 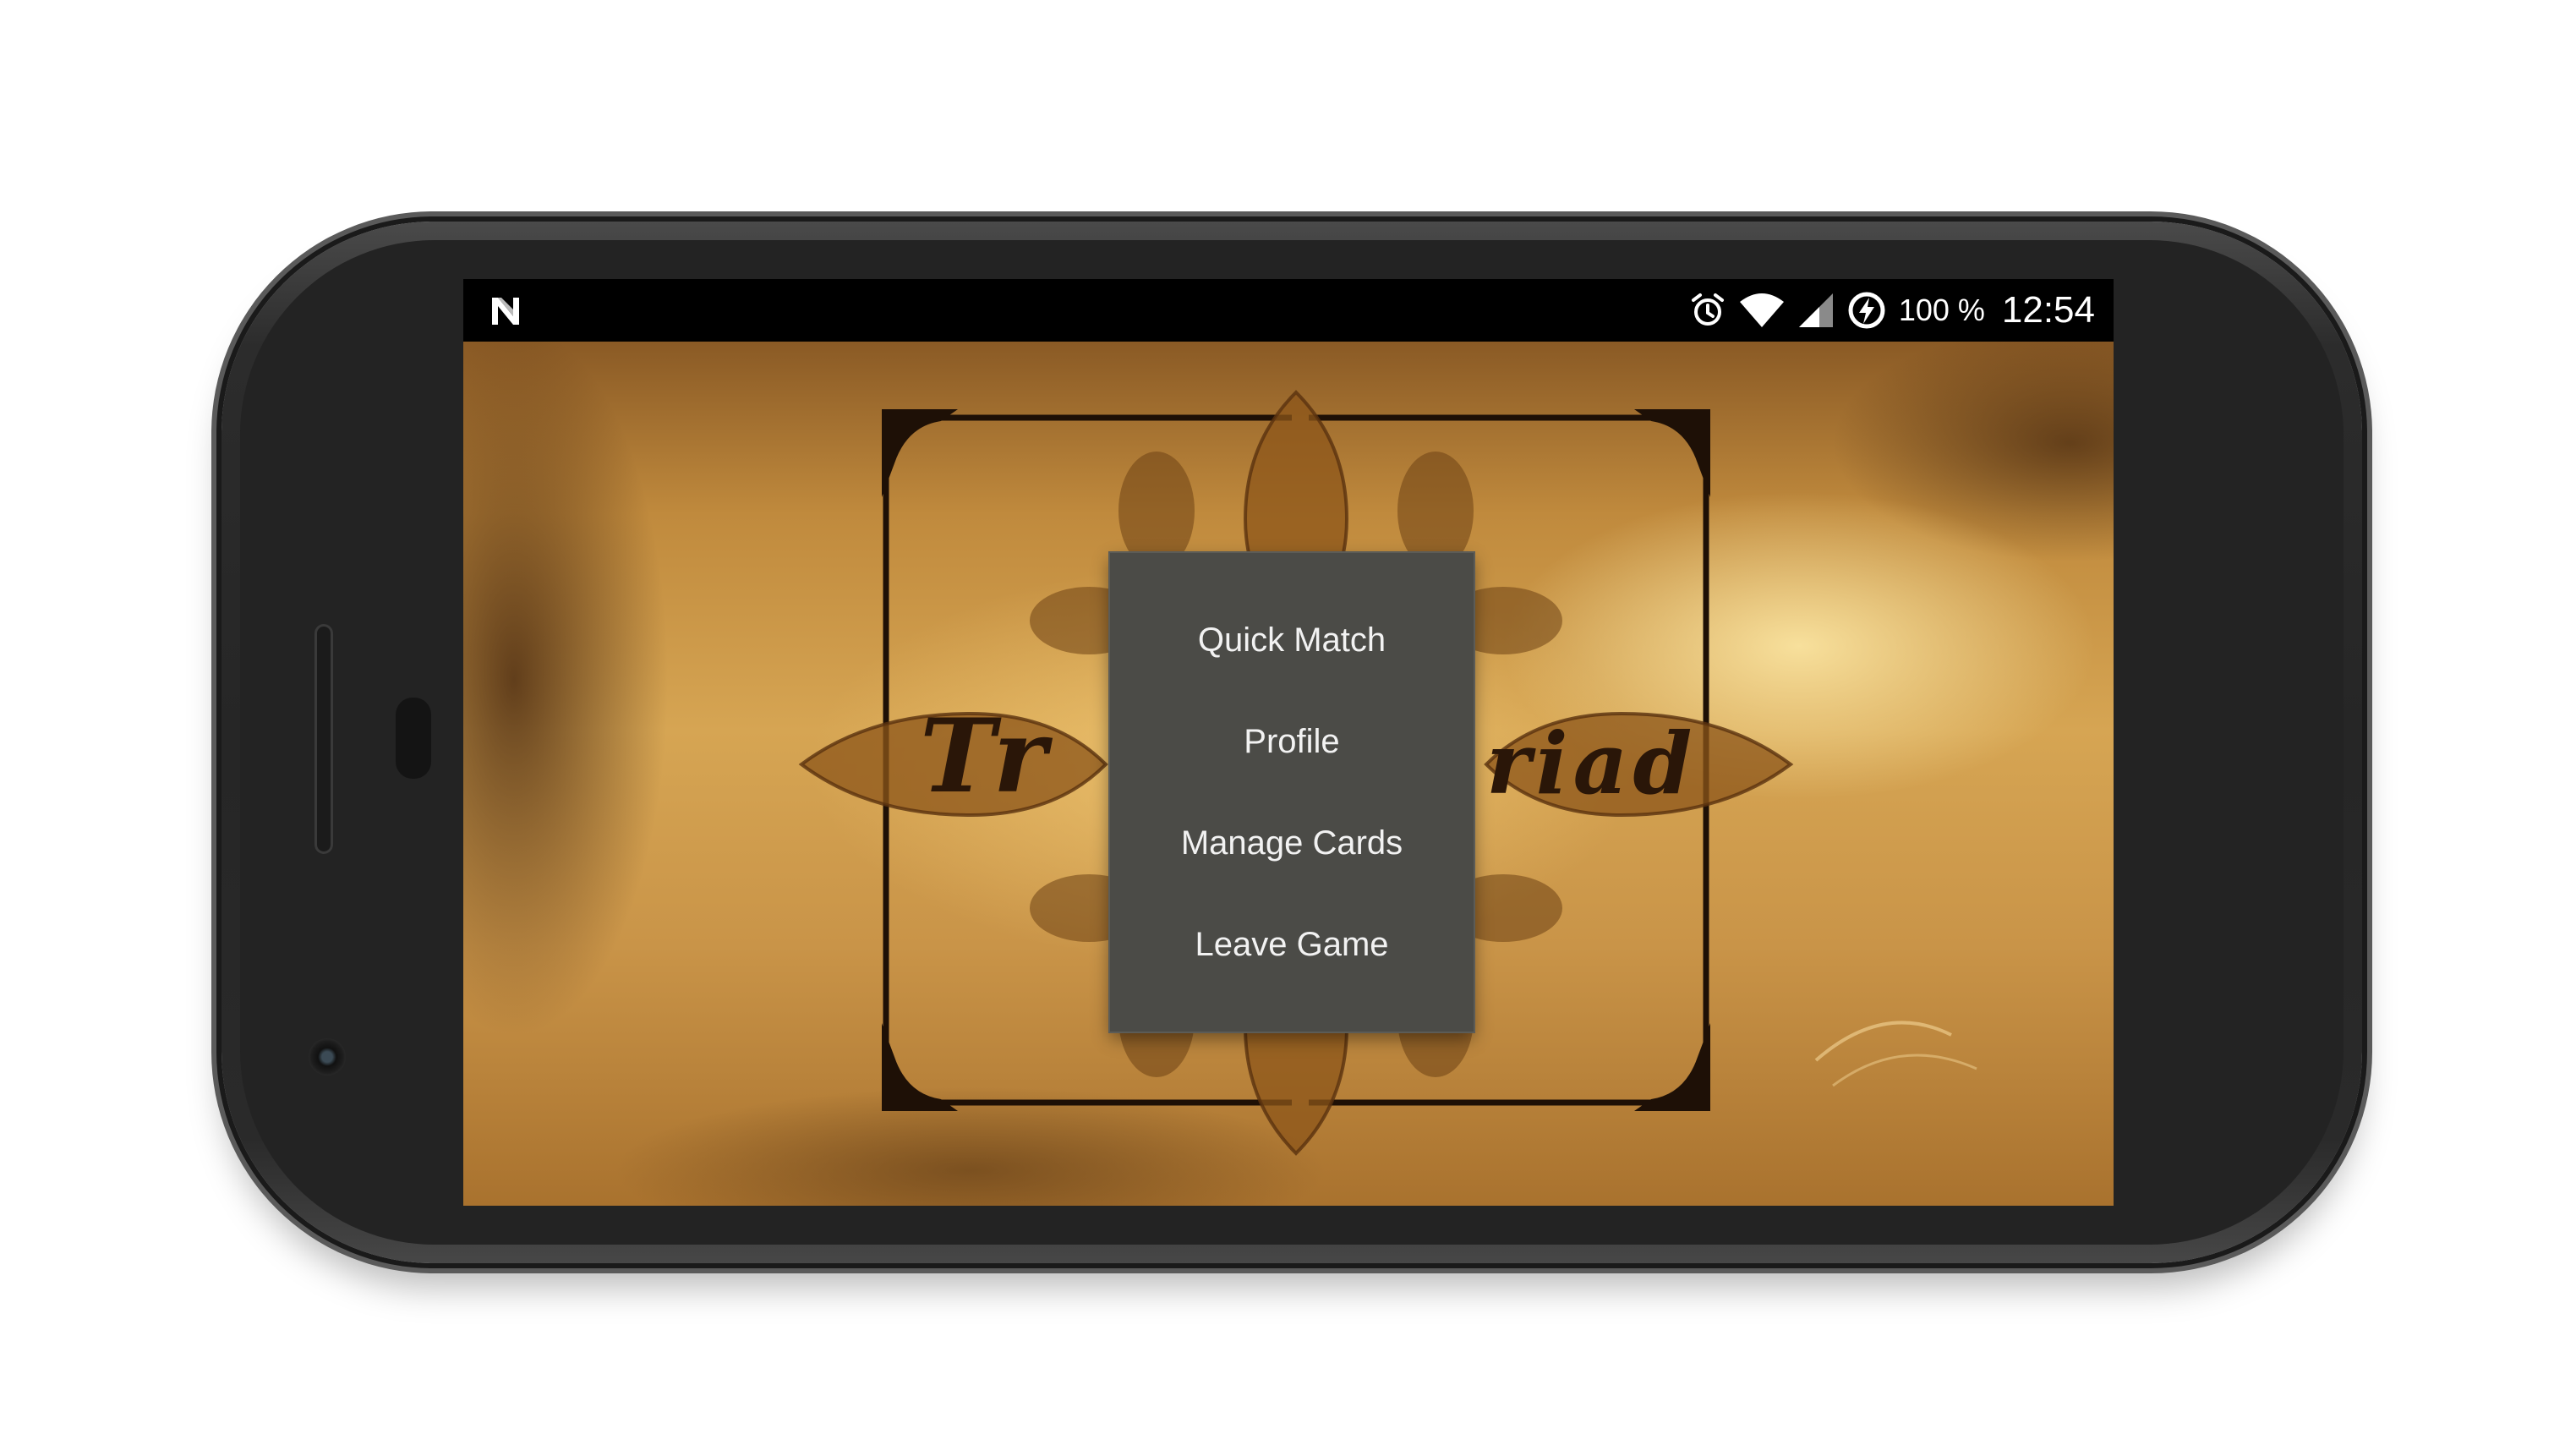 What do you see at coordinates (414, 739) in the screenshot?
I see `earpiece` at bounding box center [414, 739].